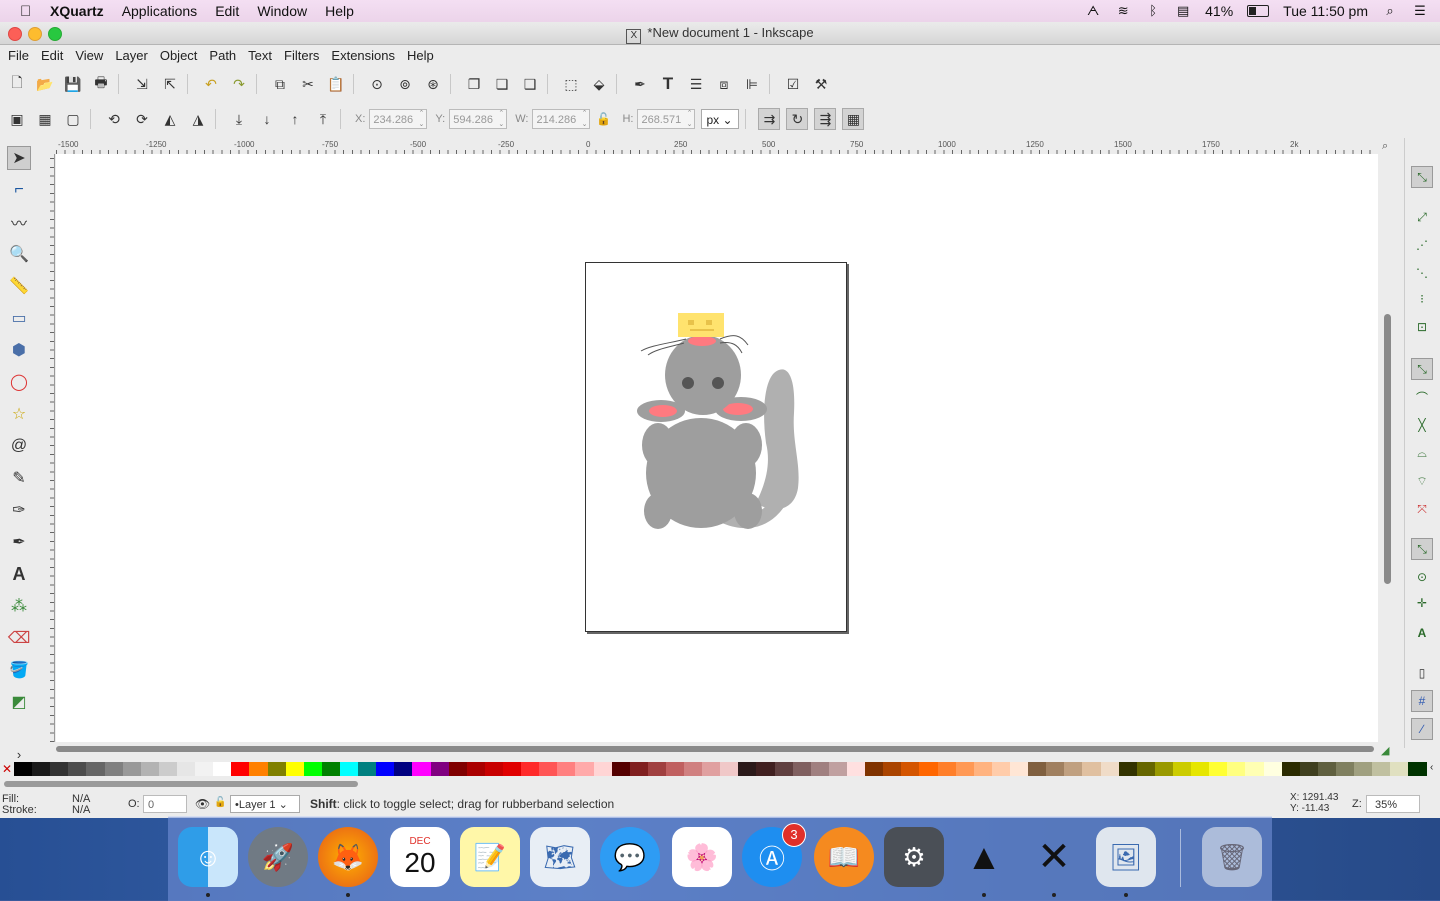 This screenshot has width=1440, height=901. I want to click on vertical-scroll-thumb, so click(1387, 449).